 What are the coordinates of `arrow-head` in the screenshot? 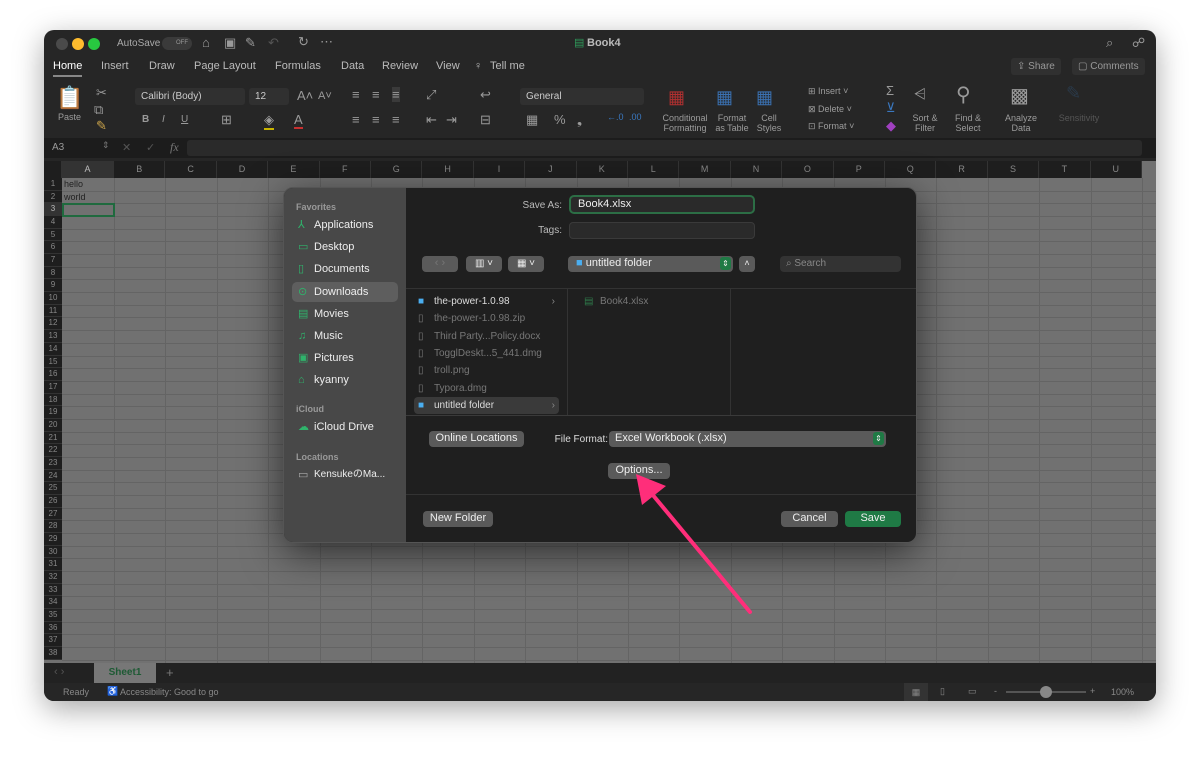 It's located at (651, 489).